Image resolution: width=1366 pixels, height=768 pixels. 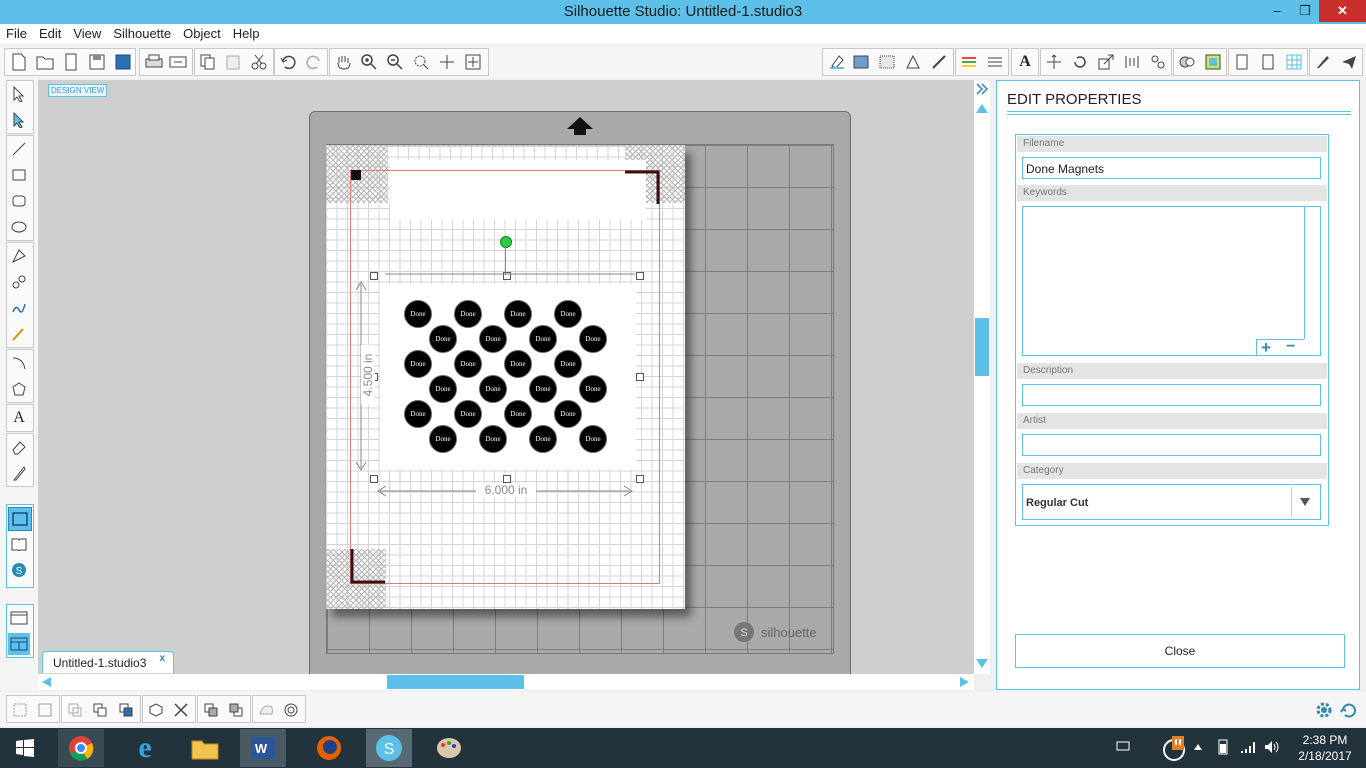 What do you see at coordinates (71, 62) in the screenshot?
I see `library-icon` at bounding box center [71, 62].